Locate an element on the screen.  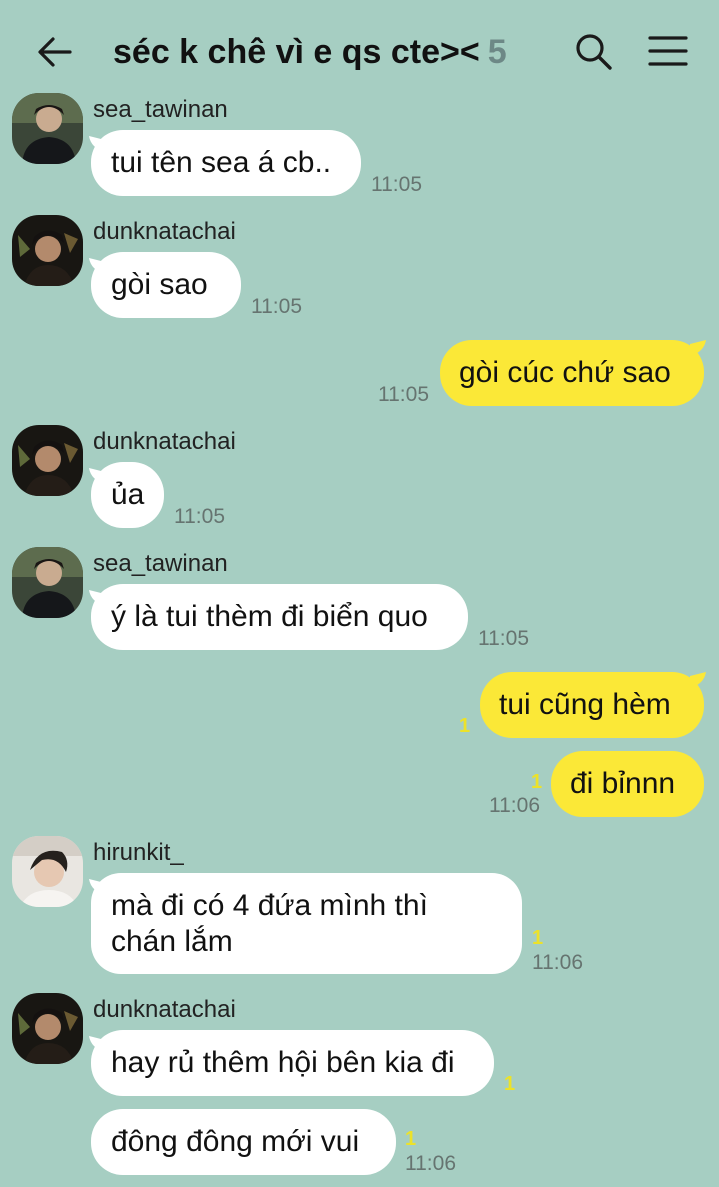
member-count: 5 is located at coordinates (497, 52).